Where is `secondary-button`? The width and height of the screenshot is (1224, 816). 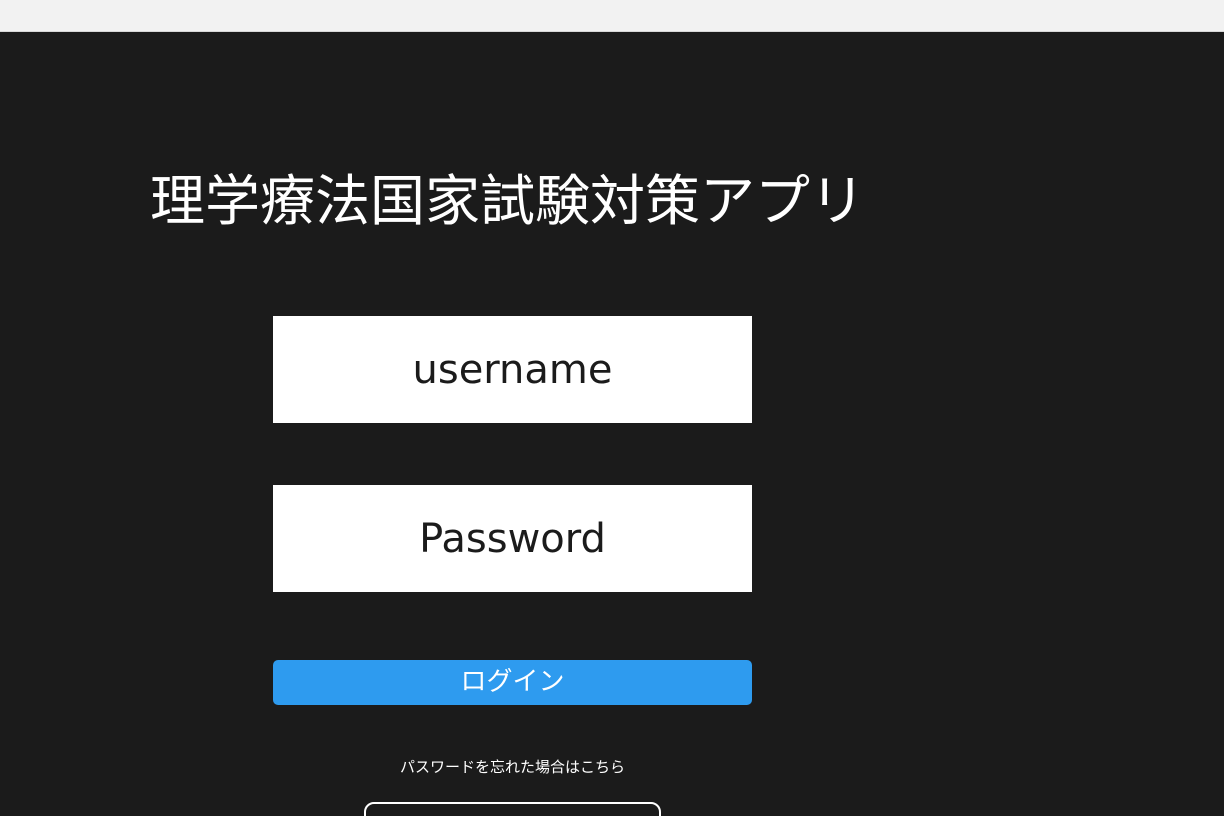
secondary-button is located at coordinates (512, 809).